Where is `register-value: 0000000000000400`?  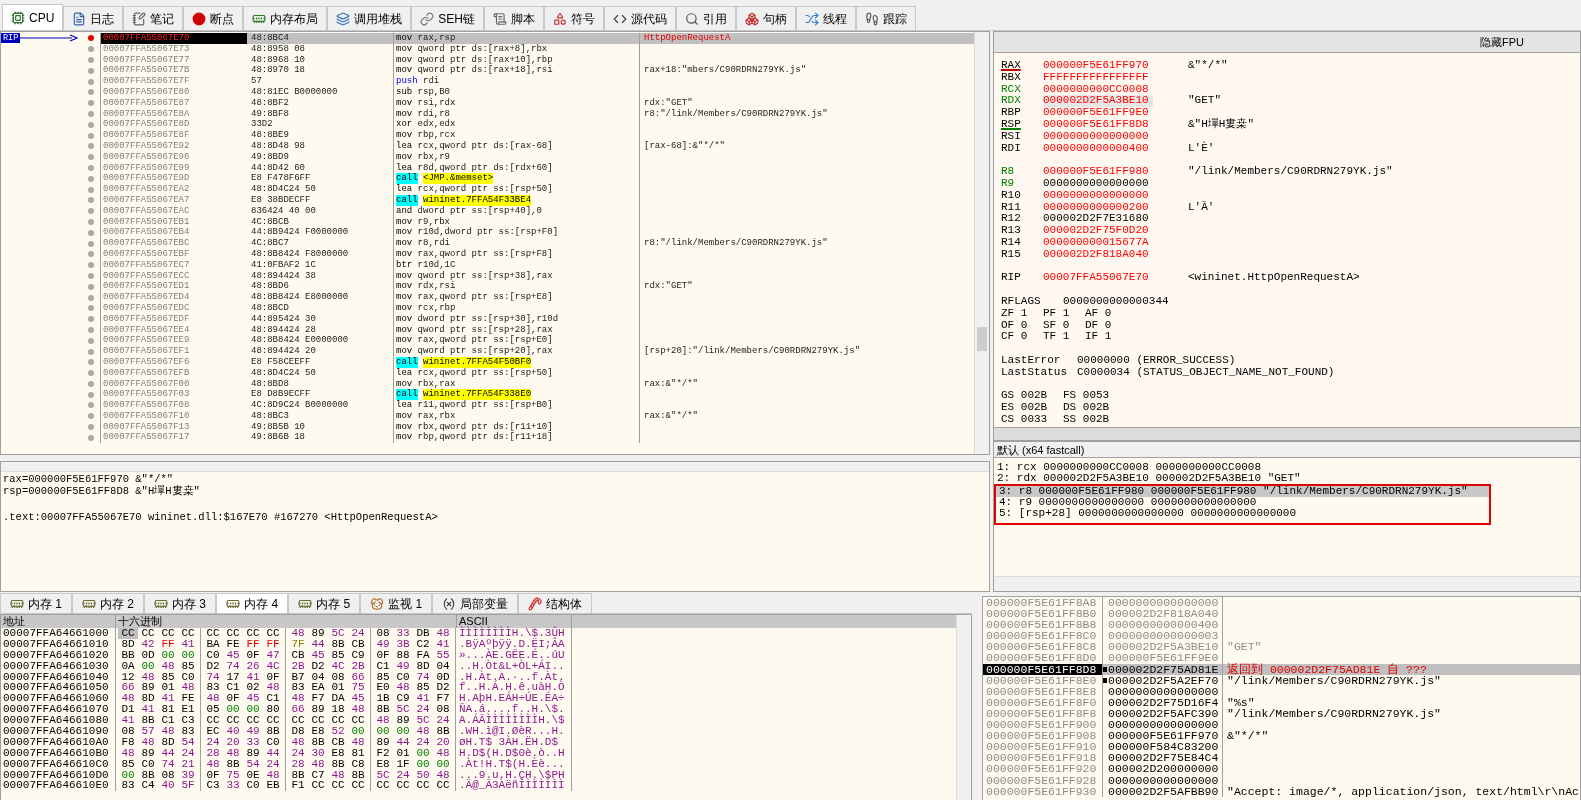
register-value: 0000000000000400 is located at coordinates (1098, 148).